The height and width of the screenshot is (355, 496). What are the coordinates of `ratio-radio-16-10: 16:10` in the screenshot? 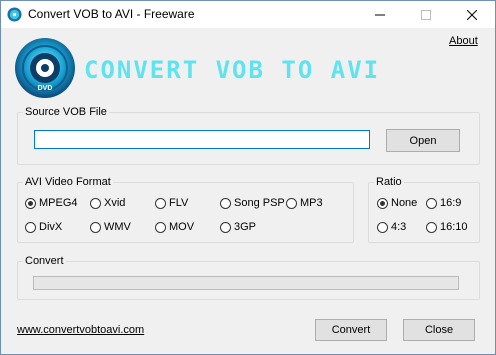 It's located at (447, 227).